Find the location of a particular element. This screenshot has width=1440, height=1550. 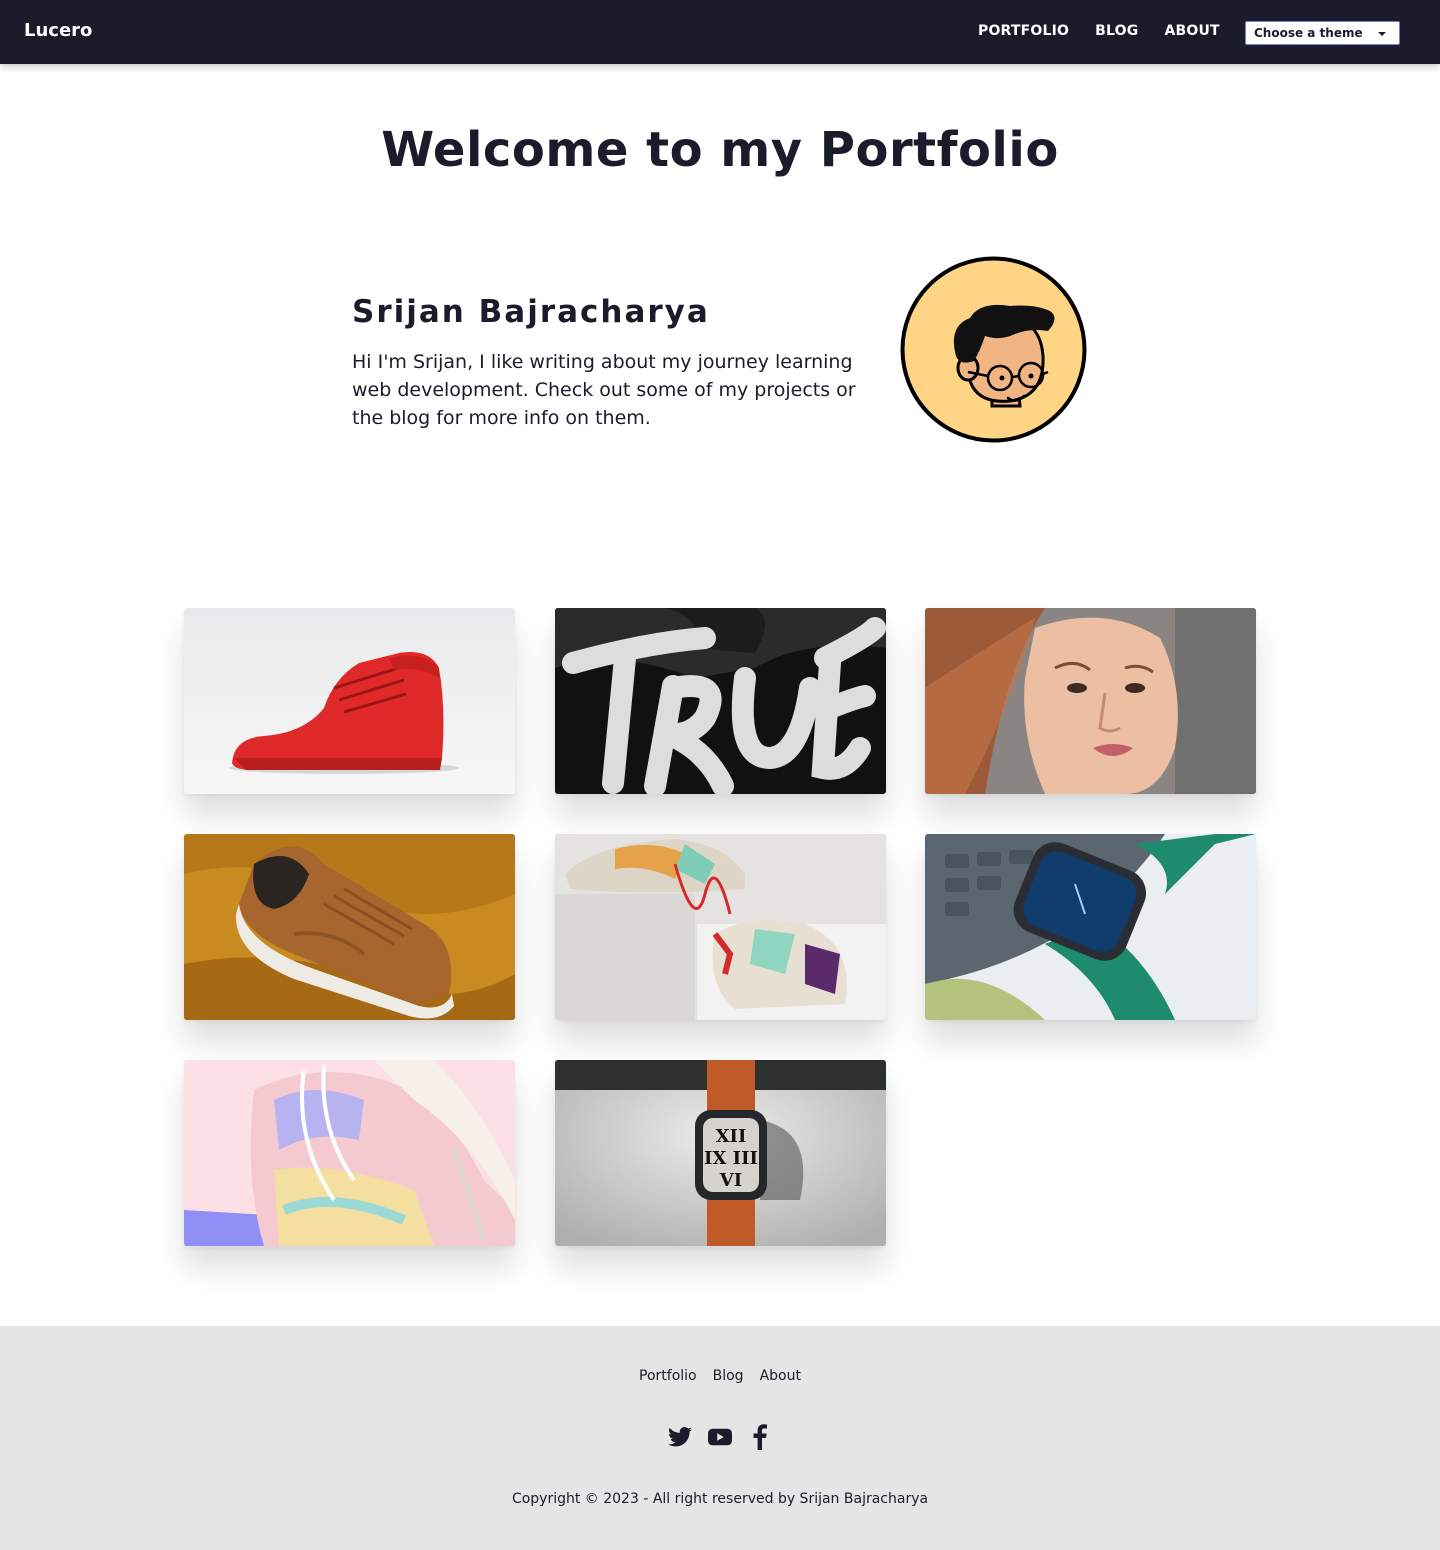

youtube-icon is located at coordinates (720, 1437).